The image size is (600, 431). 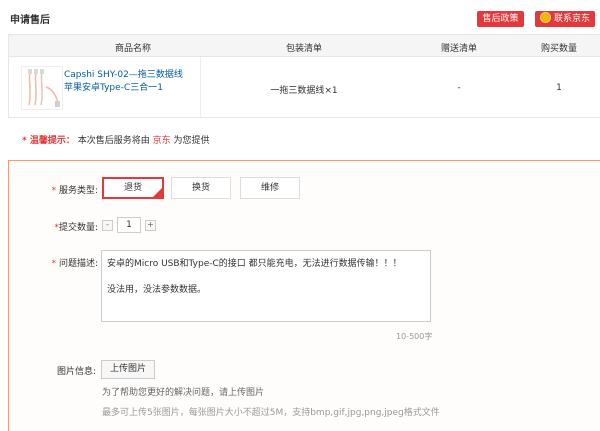 I want to click on contact-jd-label: 联系京东, so click(x=571, y=19).